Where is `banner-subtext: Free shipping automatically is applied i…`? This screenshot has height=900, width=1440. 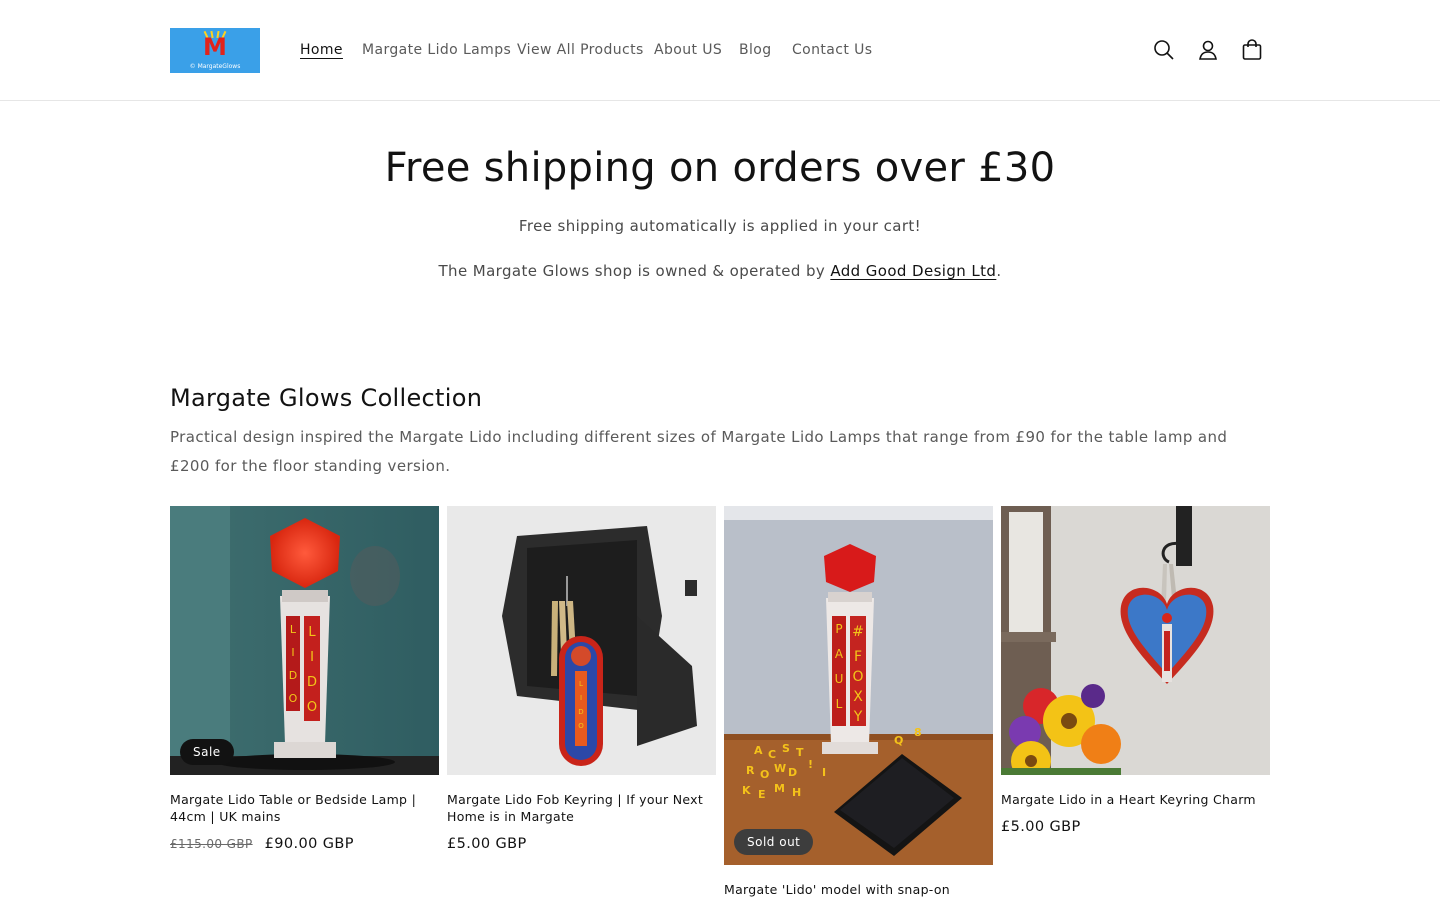 banner-subtext: Free shipping automatically is applied i… is located at coordinates (720, 226).